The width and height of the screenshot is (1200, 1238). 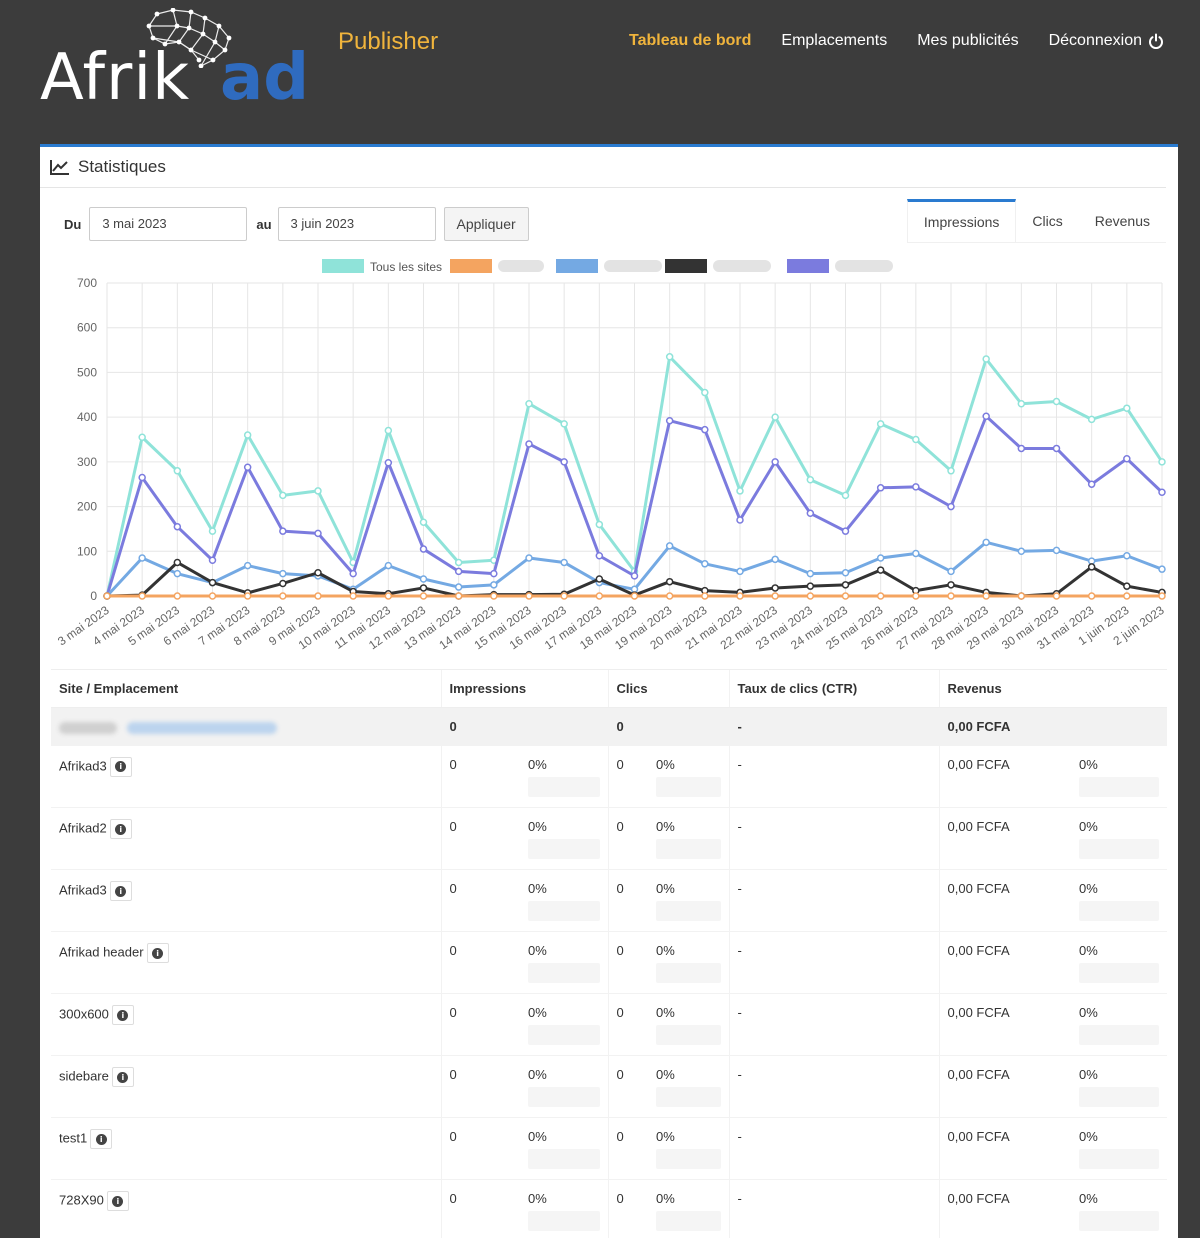 I want to click on nav-my-ads: Mes publicités, so click(x=967, y=41).